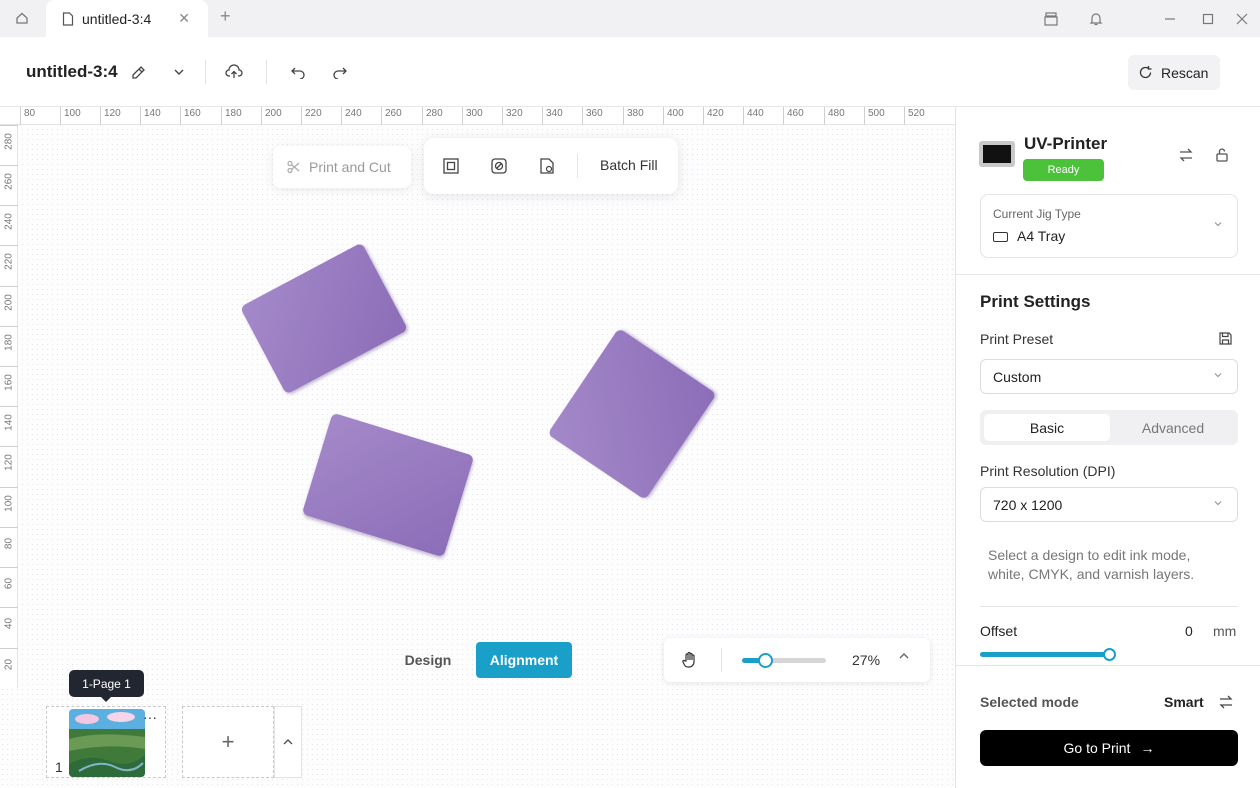  What do you see at coordinates (721, 660) in the screenshot?
I see `zoom-divider` at bounding box center [721, 660].